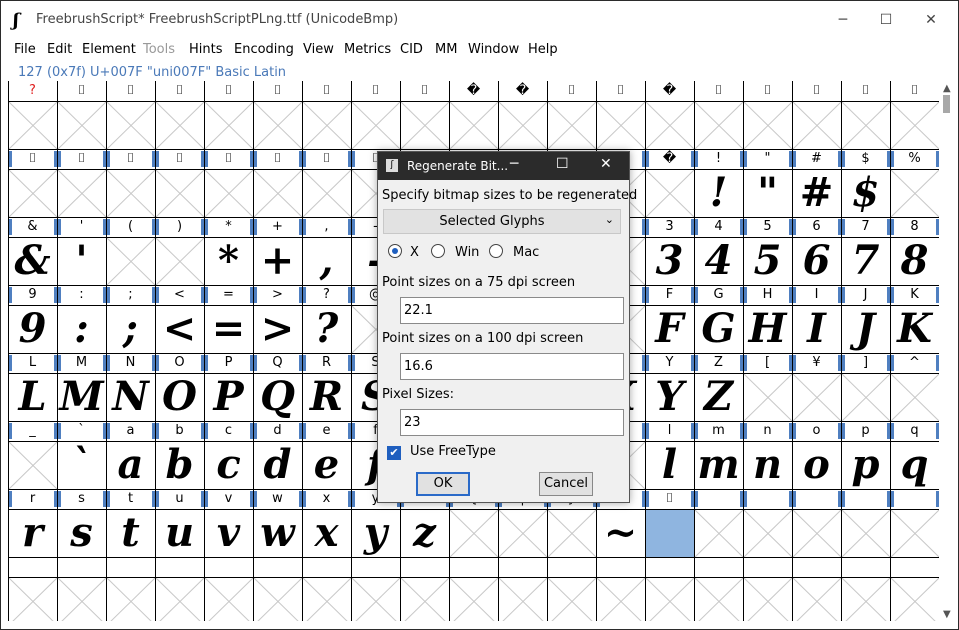  What do you see at coordinates (512, 310) in the screenshot?
I see `pt75-input: 22.1` at bounding box center [512, 310].